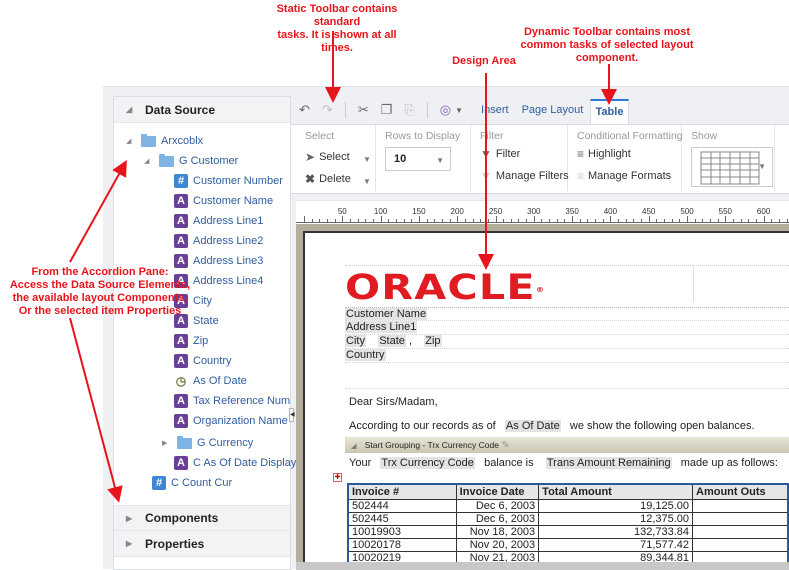 This screenshot has height=570, width=789. I want to click on oracle-logo: ORACLE®, so click(445, 288).